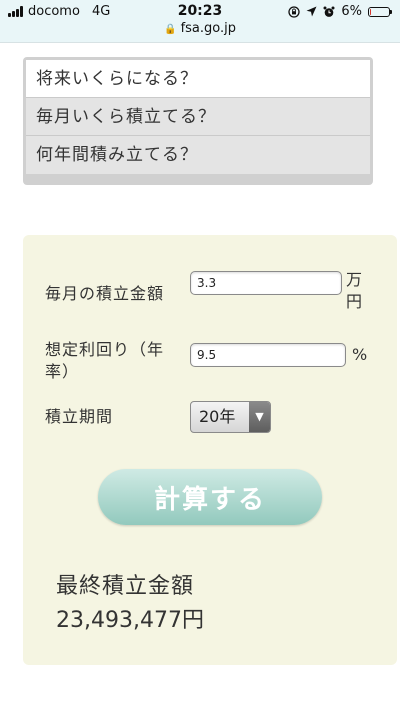 The image size is (400, 711). I want to click on location-arrow-icon, so click(311, 11).